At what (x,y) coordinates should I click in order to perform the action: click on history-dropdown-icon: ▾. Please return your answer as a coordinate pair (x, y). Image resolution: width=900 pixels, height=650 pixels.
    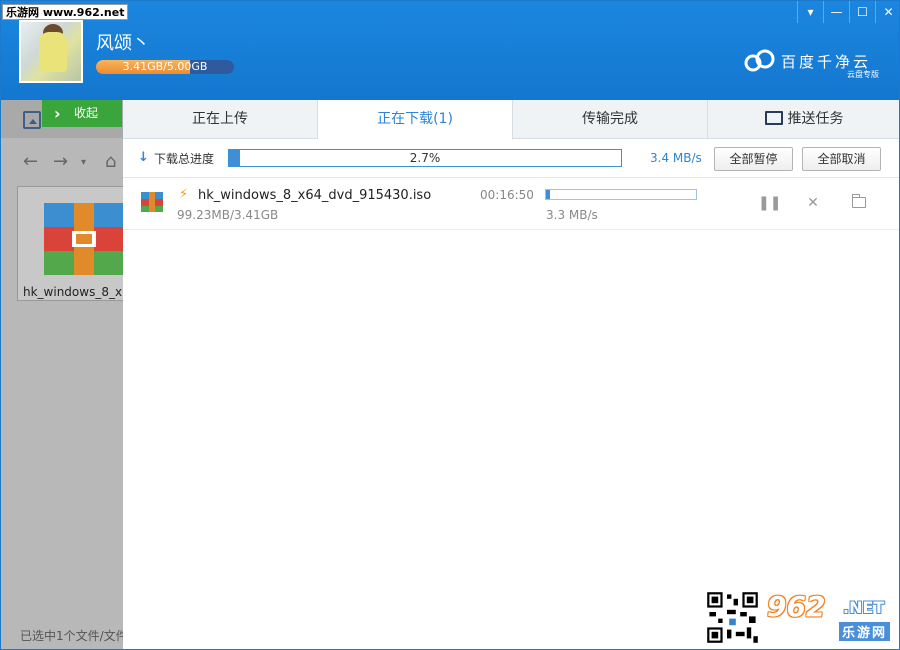
    Looking at the image, I should click on (83, 162).